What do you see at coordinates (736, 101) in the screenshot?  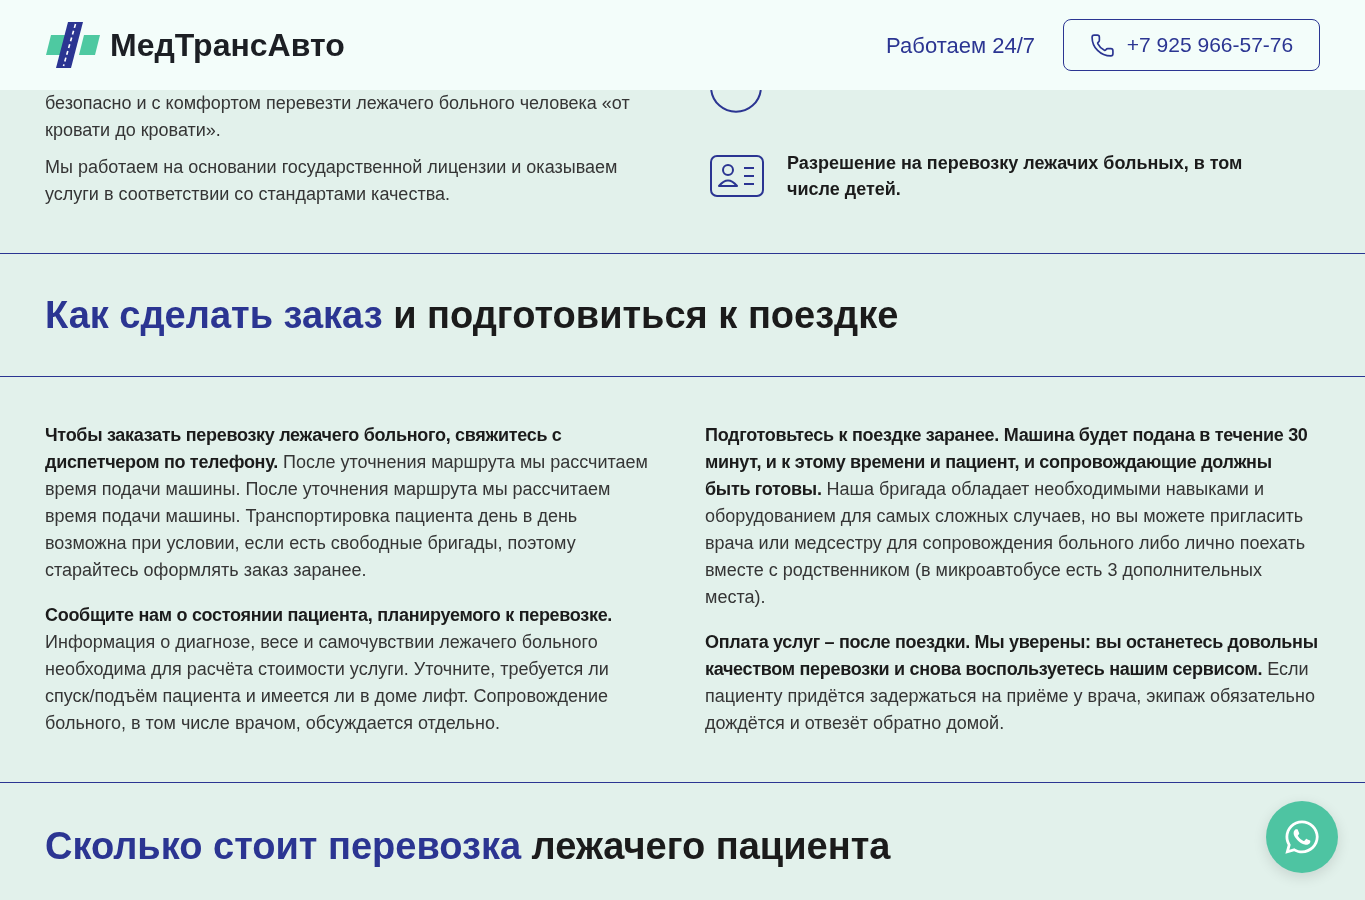 I see `arc-icon` at bounding box center [736, 101].